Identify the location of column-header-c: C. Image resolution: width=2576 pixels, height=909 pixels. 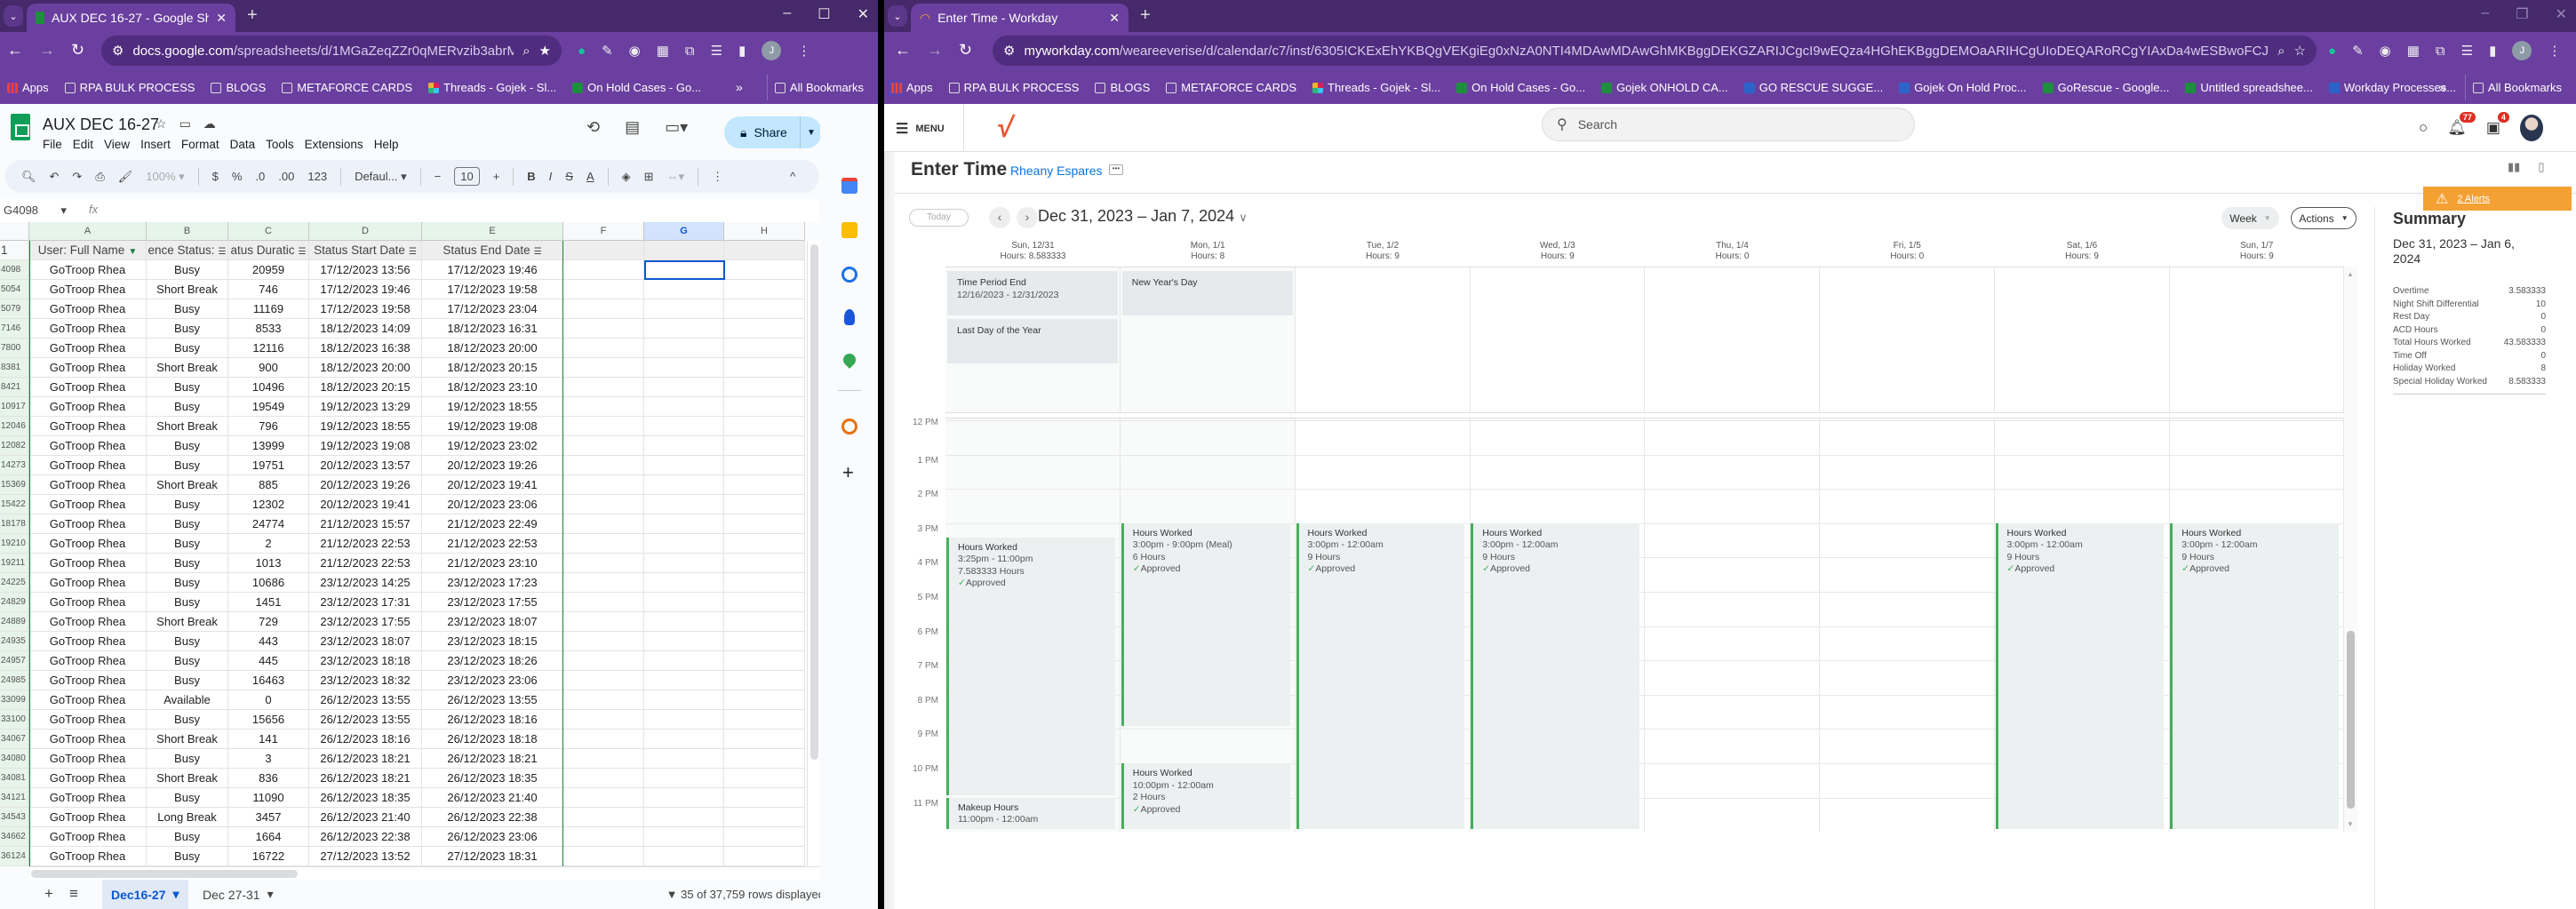
(268, 231).